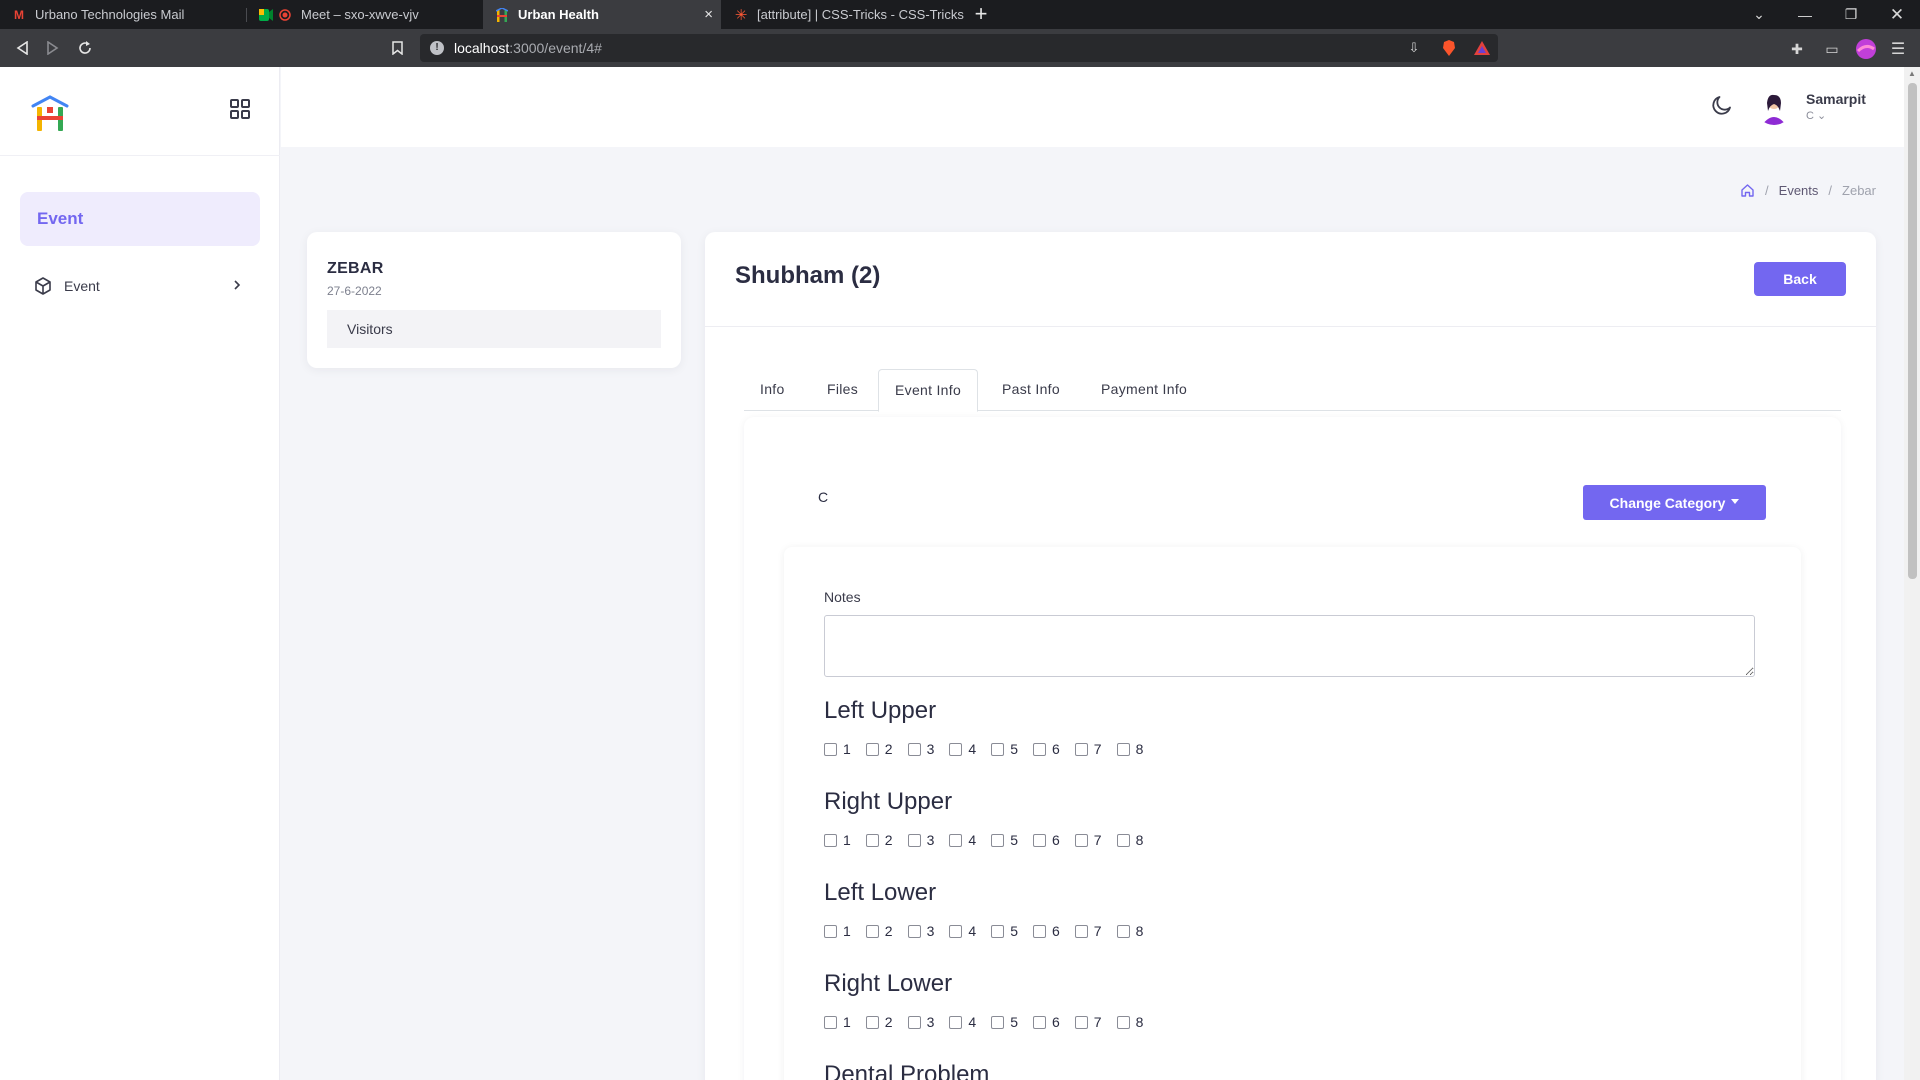 This screenshot has width=1920, height=1080. Describe the element at coordinates (1722, 105) in the screenshot. I see `dark-mode-moon-icon` at that location.